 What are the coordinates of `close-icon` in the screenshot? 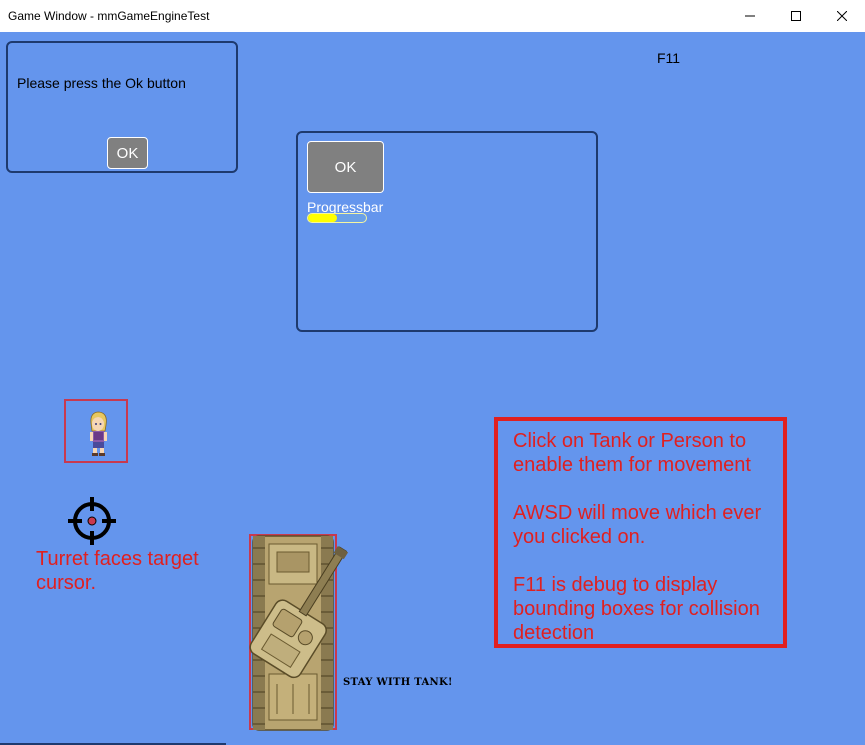 It's located at (842, 16).